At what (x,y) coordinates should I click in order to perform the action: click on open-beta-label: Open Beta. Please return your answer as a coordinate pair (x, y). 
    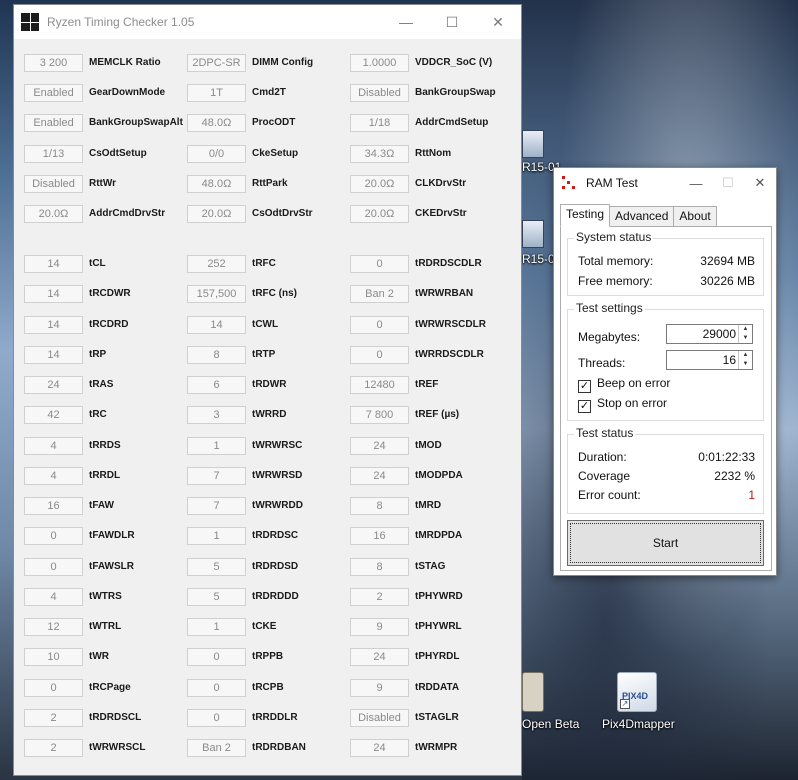
    Looking at the image, I should click on (550, 724).